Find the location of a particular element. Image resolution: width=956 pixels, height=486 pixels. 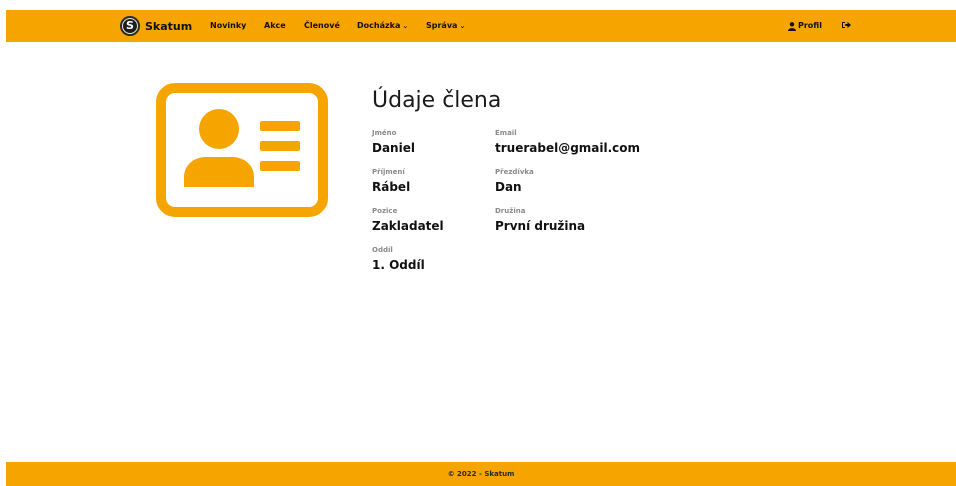

id-card-icon is located at coordinates (242, 152).